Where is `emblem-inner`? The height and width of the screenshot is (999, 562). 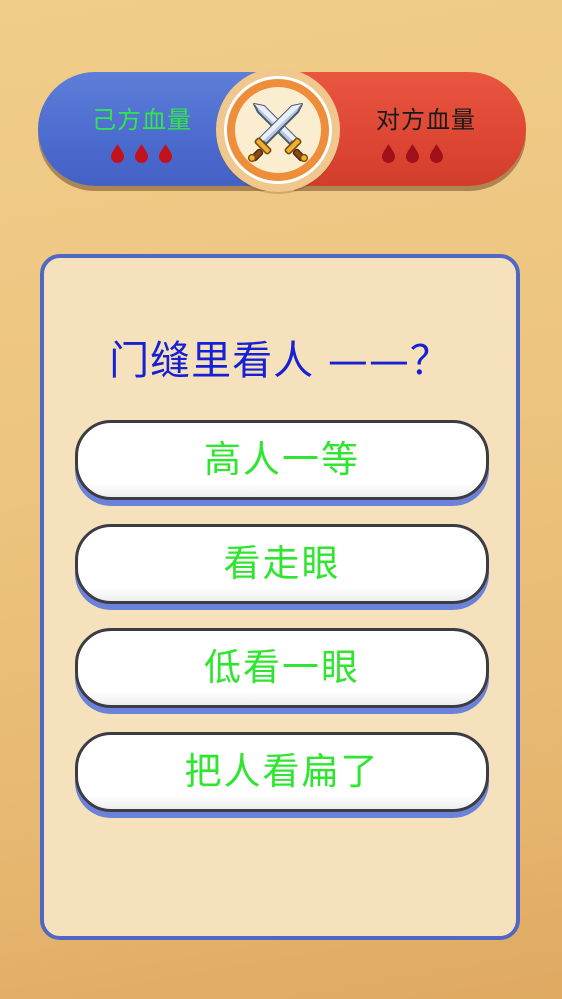 emblem-inner is located at coordinates (278, 130).